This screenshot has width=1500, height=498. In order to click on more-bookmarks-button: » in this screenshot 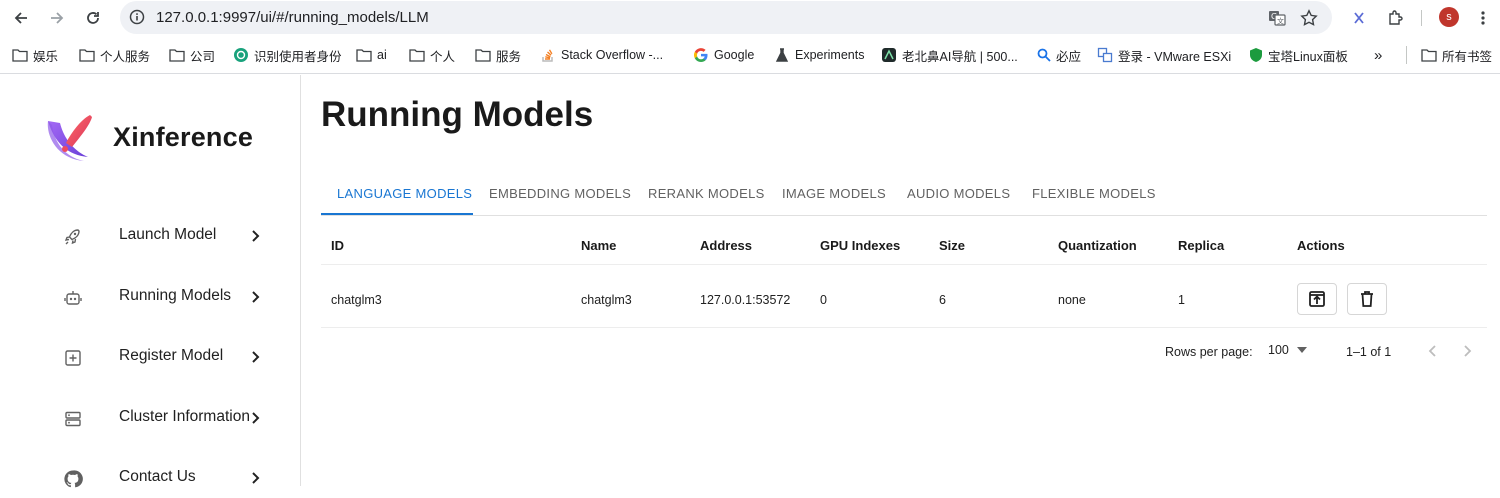, I will do `click(1378, 55)`.